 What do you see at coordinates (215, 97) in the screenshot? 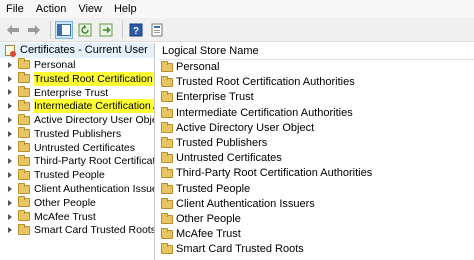
I see `list-item-label: Enterprise Trust` at bounding box center [215, 97].